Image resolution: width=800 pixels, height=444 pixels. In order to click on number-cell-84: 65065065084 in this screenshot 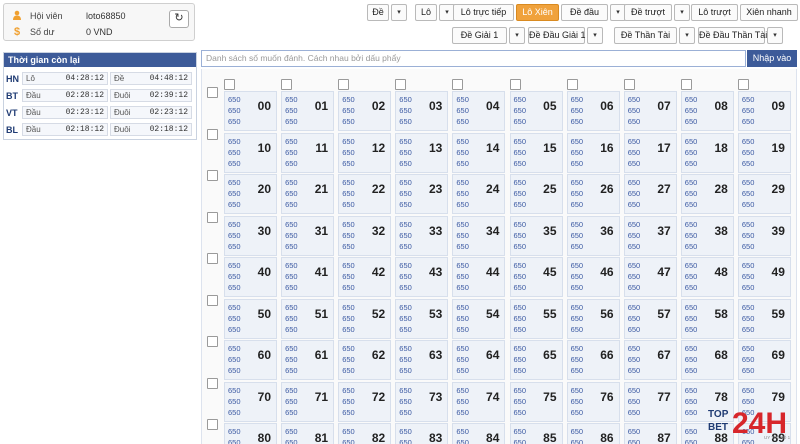, I will do `click(479, 433)`.